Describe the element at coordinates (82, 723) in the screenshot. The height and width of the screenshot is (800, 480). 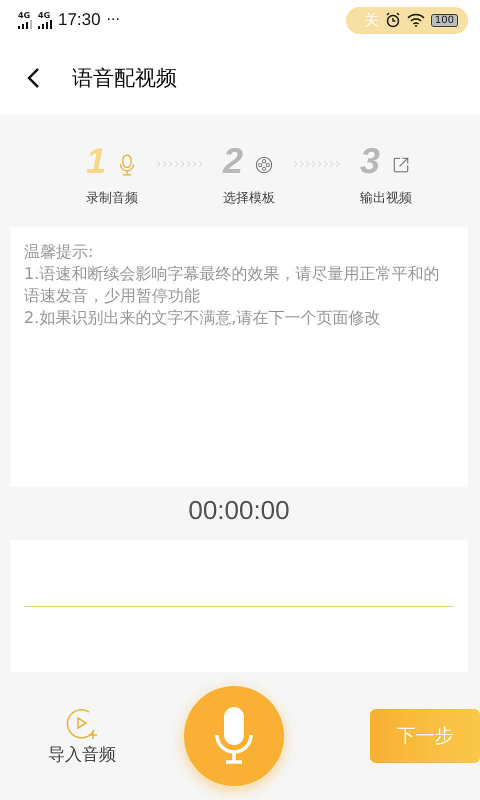
I see `play-add-icon` at that location.